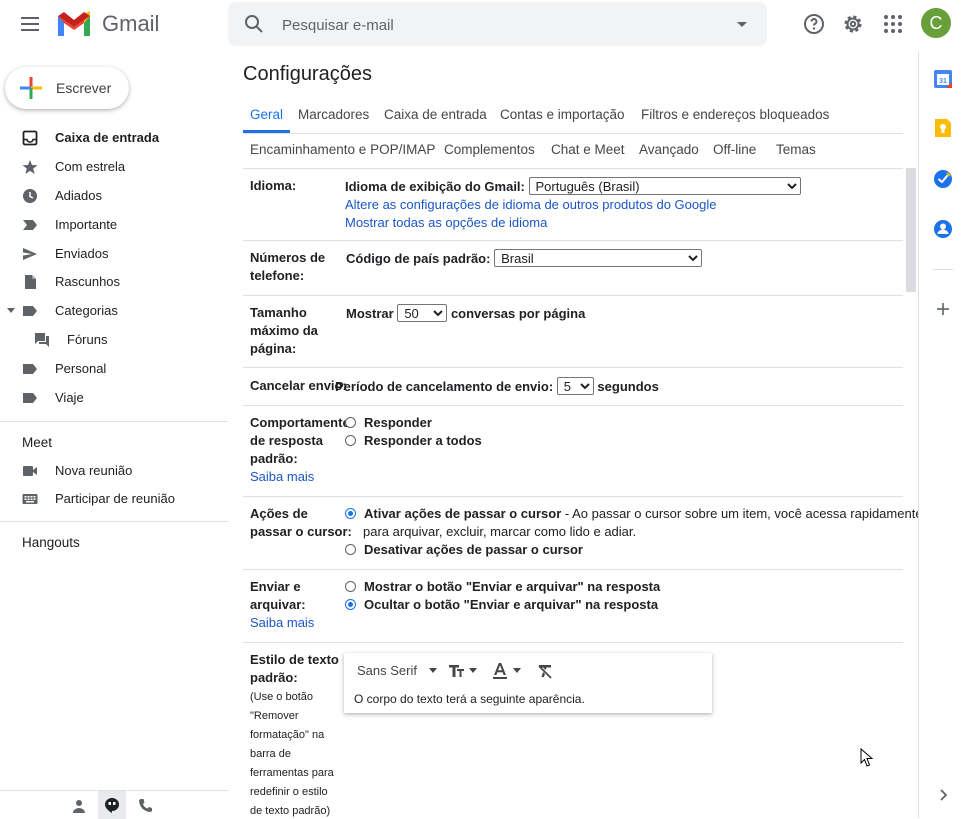 Image resolution: width=965 pixels, height=819 pixels. Describe the element at coordinates (342, 150) in the screenshot. I see `tab-forwarding: Encaminhamento e POP/IMAP` at that location.